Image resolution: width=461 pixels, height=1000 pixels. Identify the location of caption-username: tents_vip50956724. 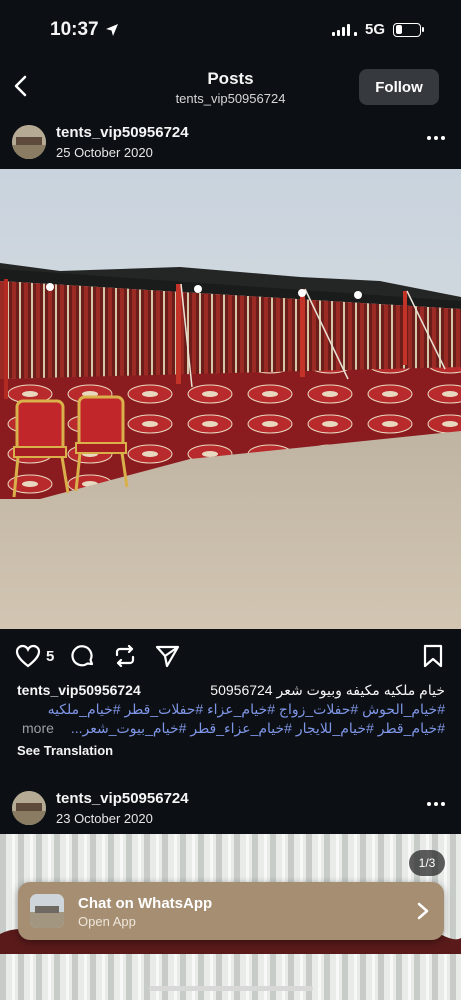
(79, 690).